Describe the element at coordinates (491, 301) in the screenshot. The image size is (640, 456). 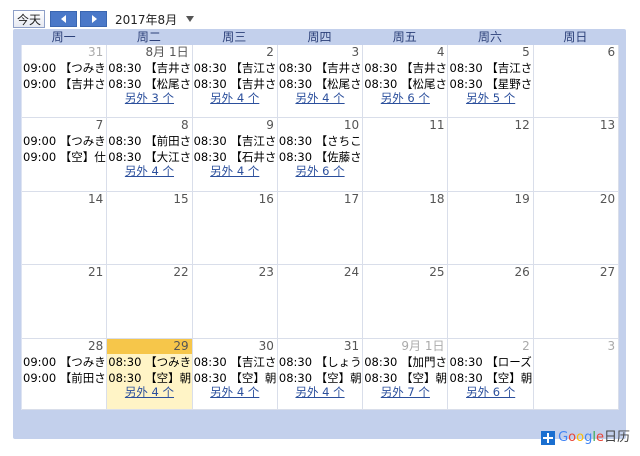
I see `day-cell: 26` at that location.